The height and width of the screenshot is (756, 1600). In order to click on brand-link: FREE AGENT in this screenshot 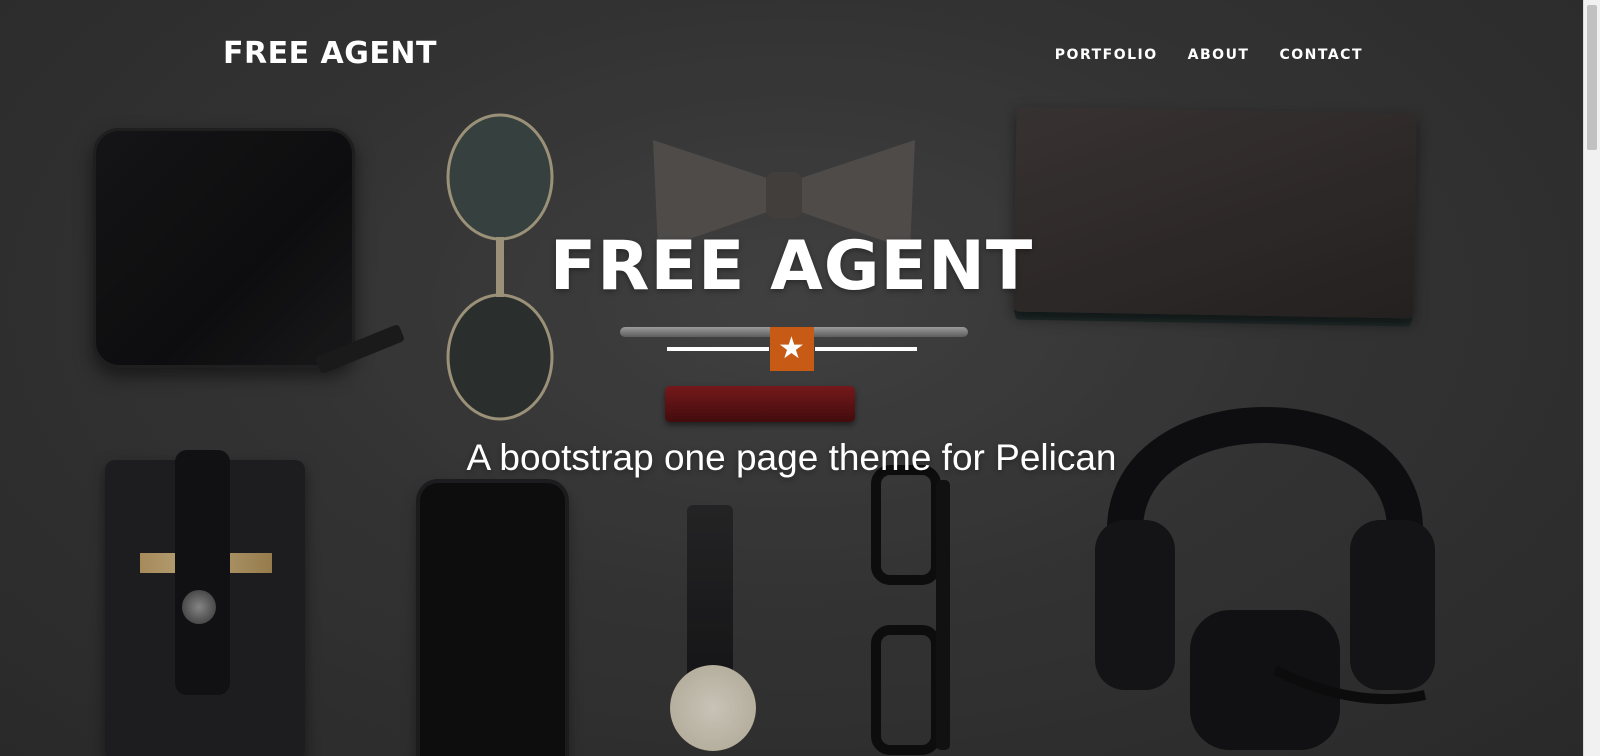, I will do `click(330, 53)`.